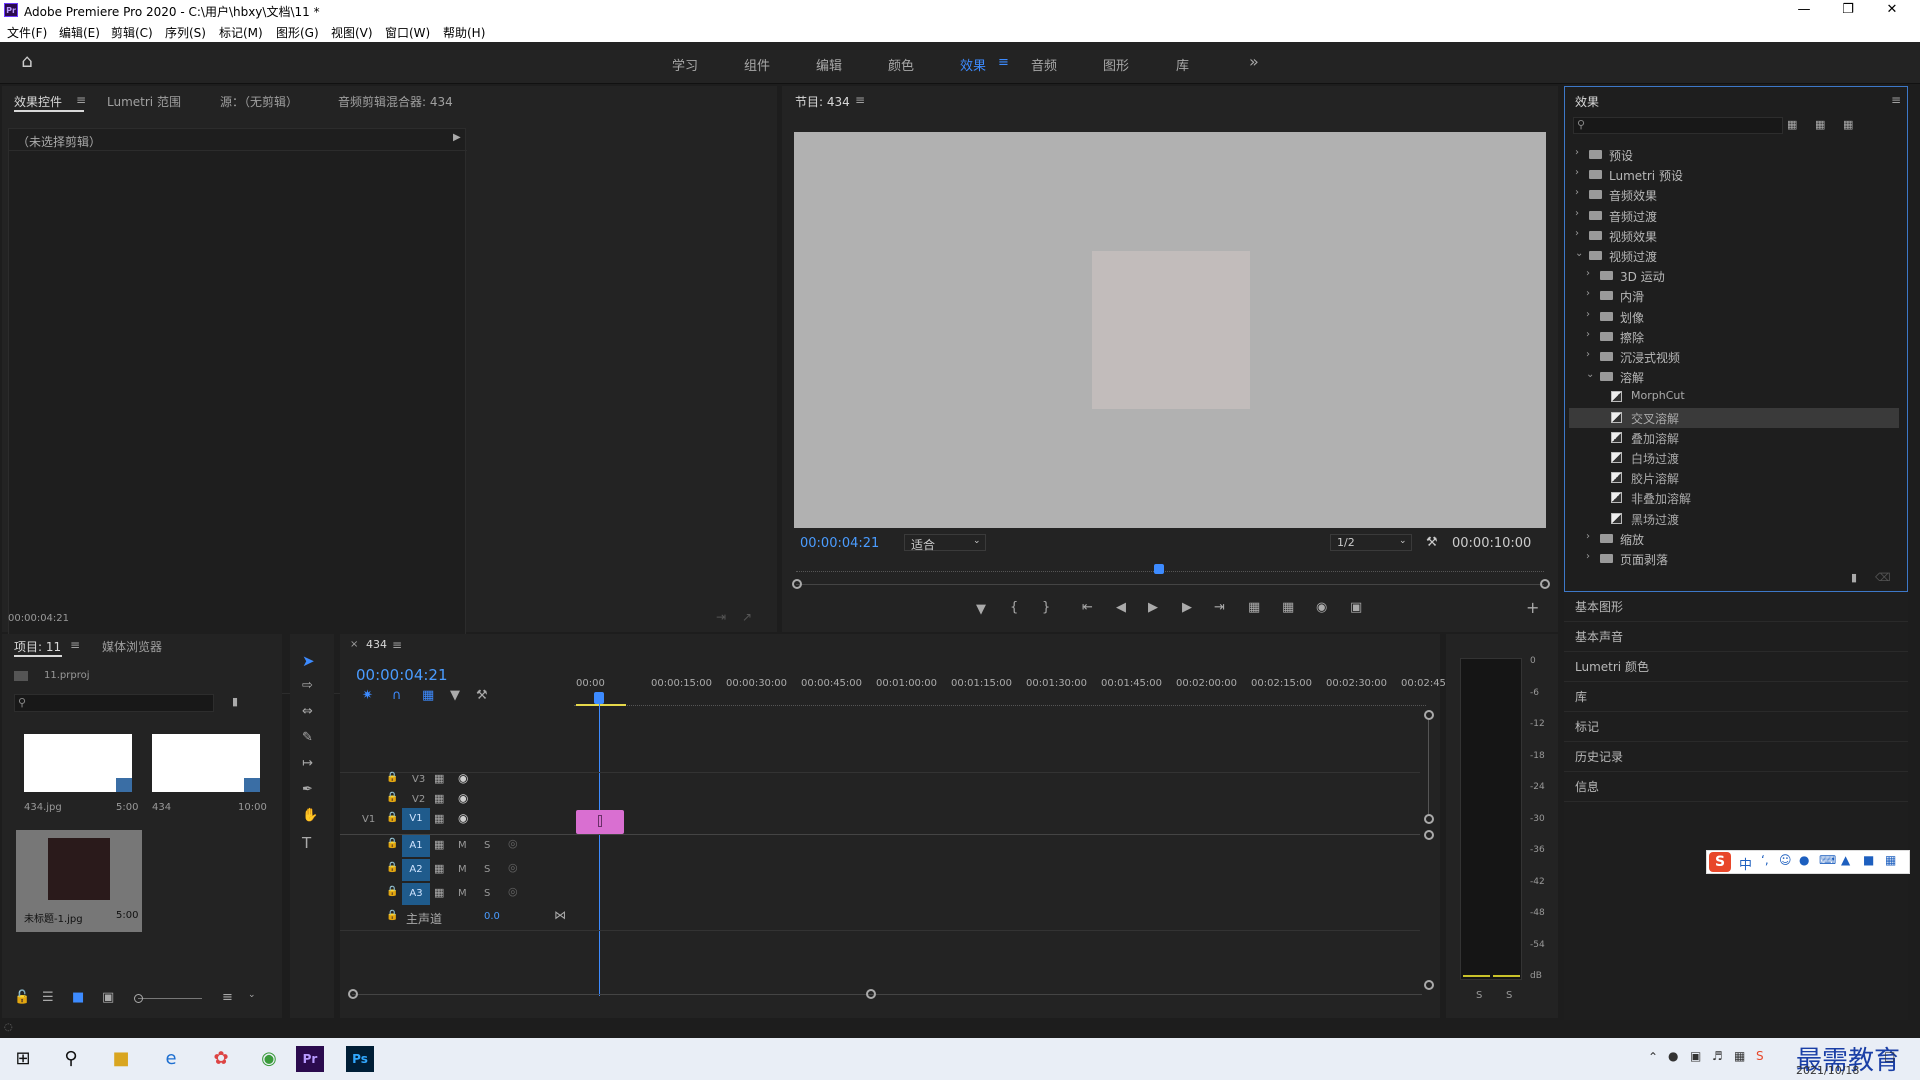 Image resolution: width=1920 pixels, height=1080 pixels. What do you see at coordinates (1044, 64) in the screenshot?
I see `workspace-audio: 音频` at bounding box center [1044, 64].